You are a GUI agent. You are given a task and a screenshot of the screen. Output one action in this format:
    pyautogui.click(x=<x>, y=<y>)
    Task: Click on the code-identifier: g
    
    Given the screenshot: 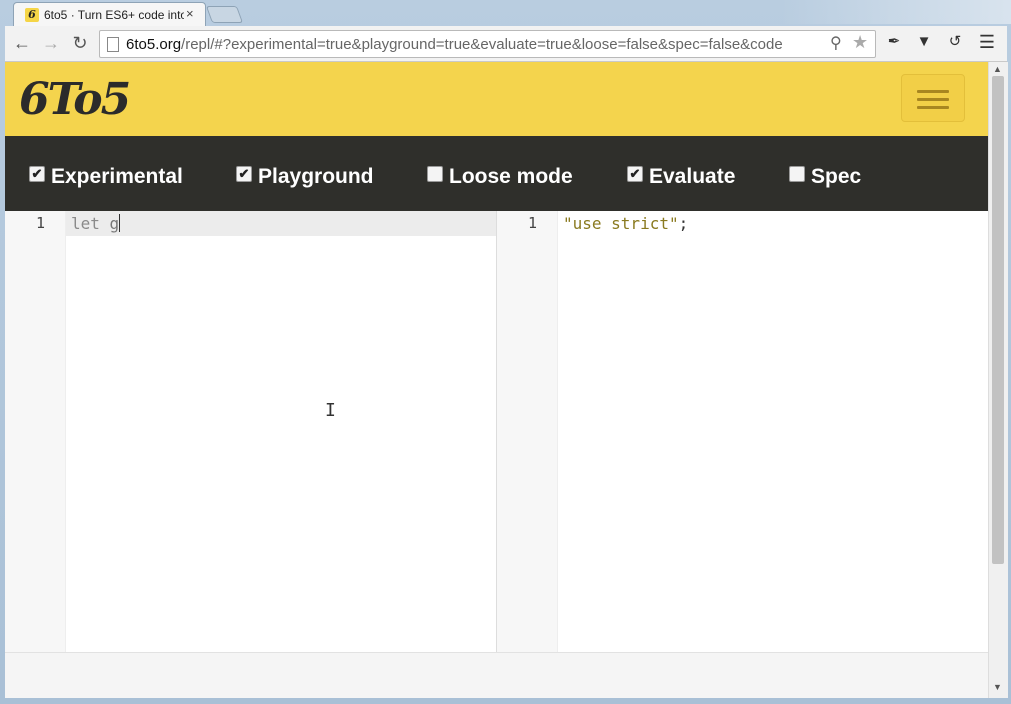 What is the action you would take?
    pyautogui.click(x=109, y=223)
    